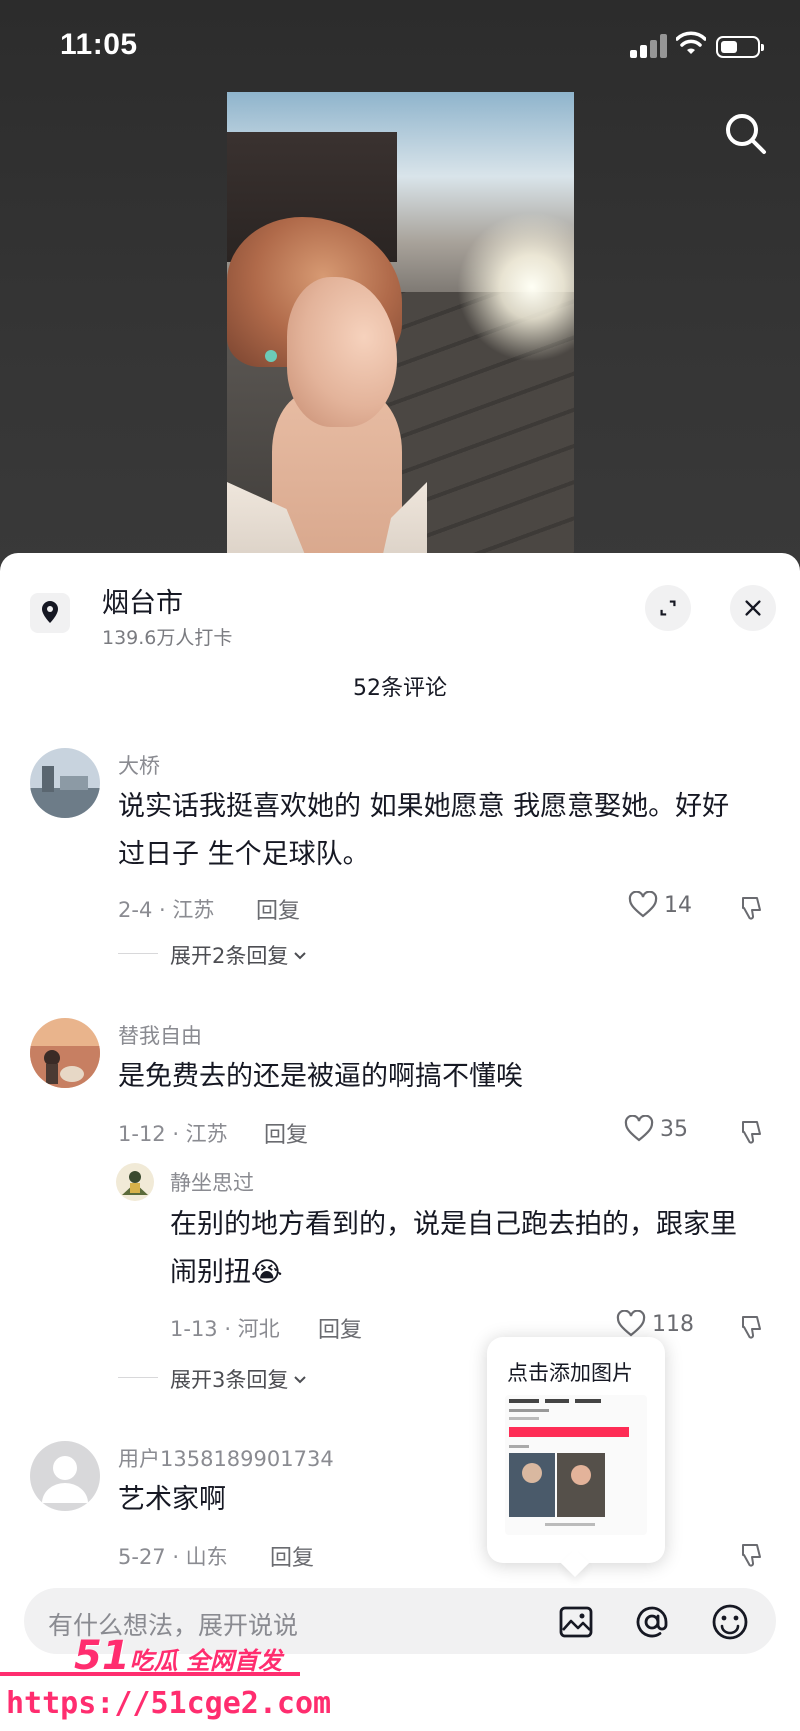 This screenshot has width=800, height=1731. I want to click on watermark-text: 吃瓜 全网首发, so click(206, 1661).